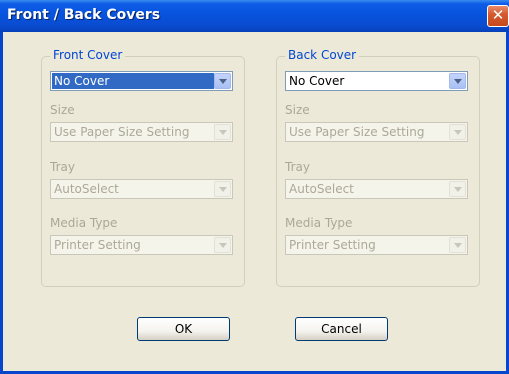  I want to click on back-tray-select: AutoSelect, so click(376, 189).